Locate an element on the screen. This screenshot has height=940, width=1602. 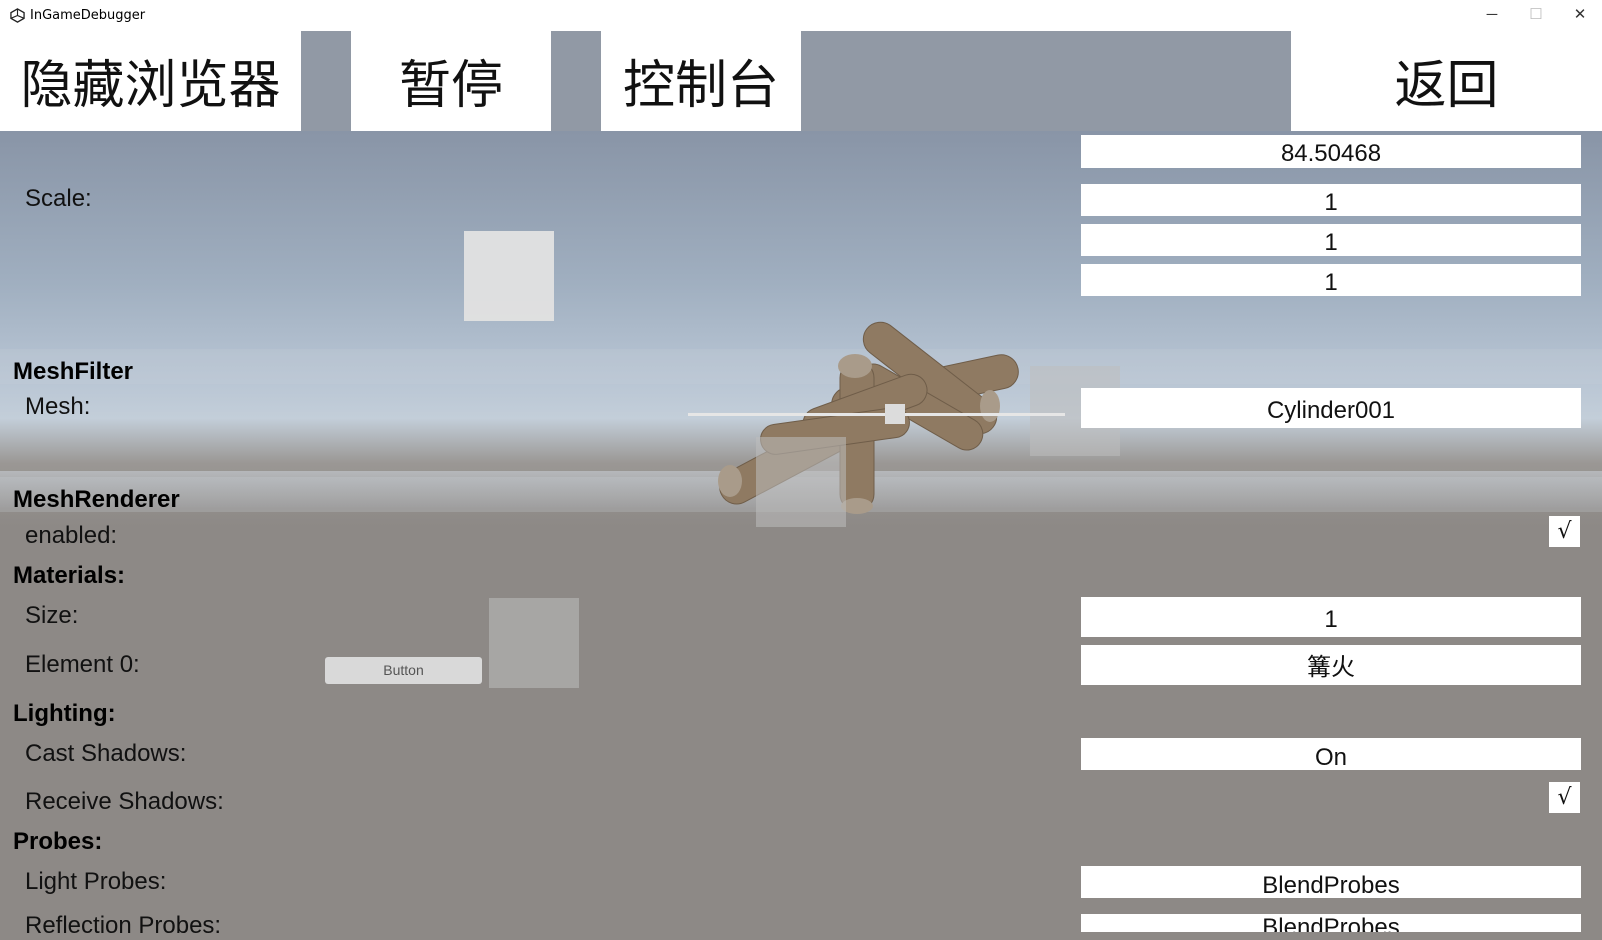
campfire-logs-model is located at coordinates (868, 417).